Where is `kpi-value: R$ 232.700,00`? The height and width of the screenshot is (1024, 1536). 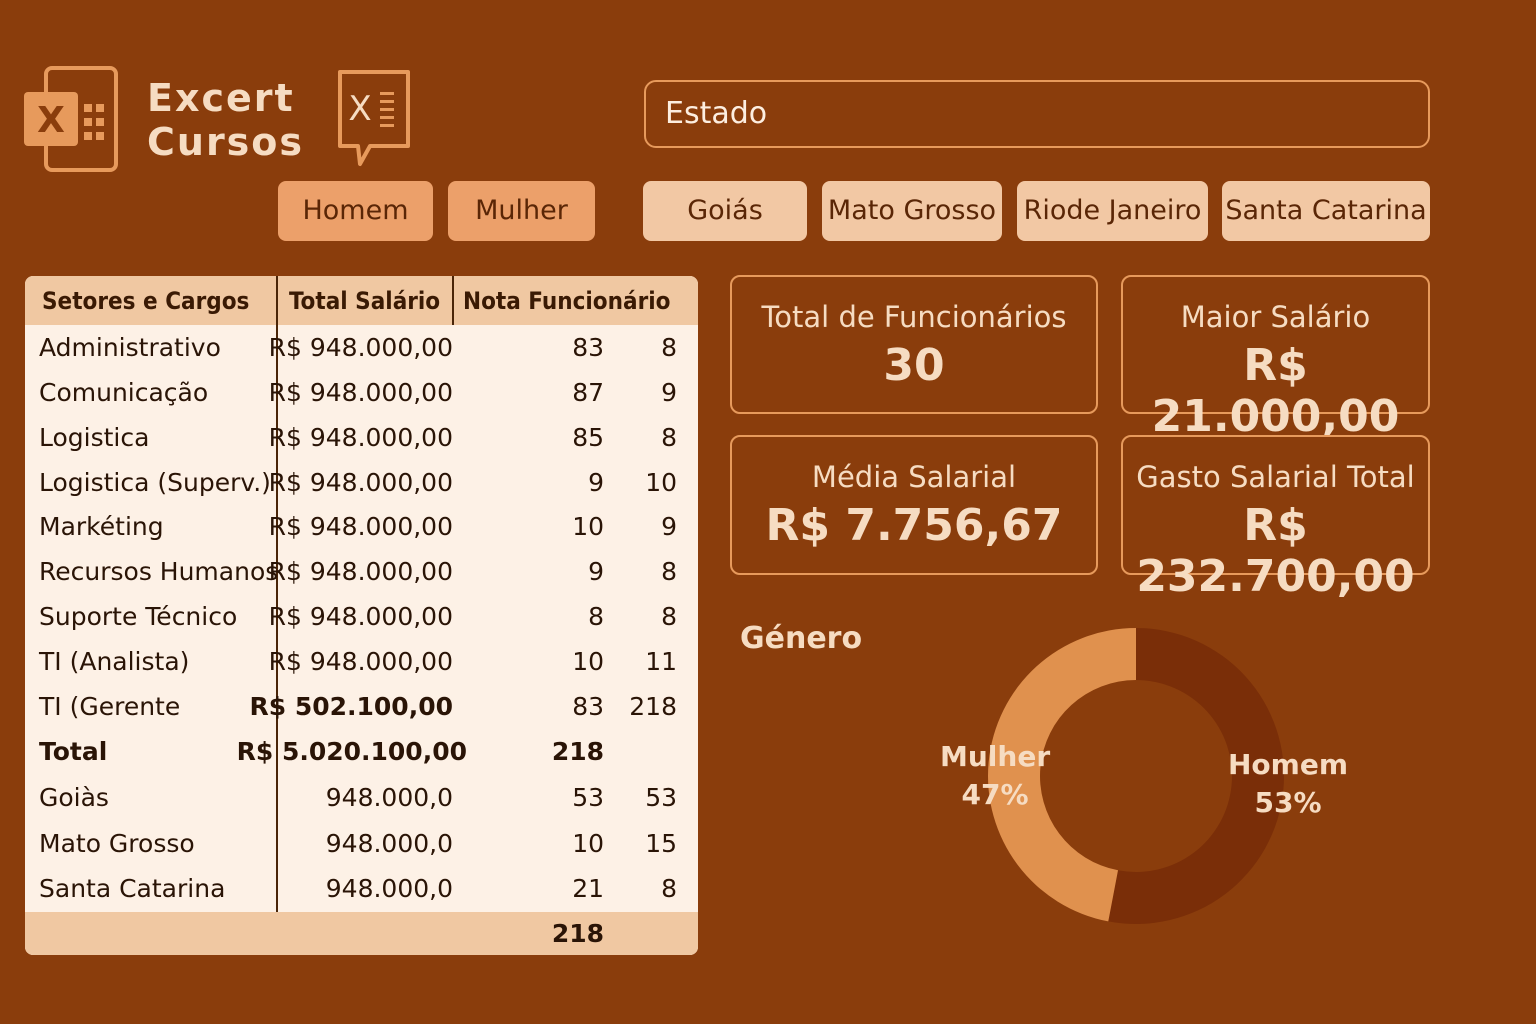 kpi-value: R$ 232.700,00 is located at coordinates (1275, 551).